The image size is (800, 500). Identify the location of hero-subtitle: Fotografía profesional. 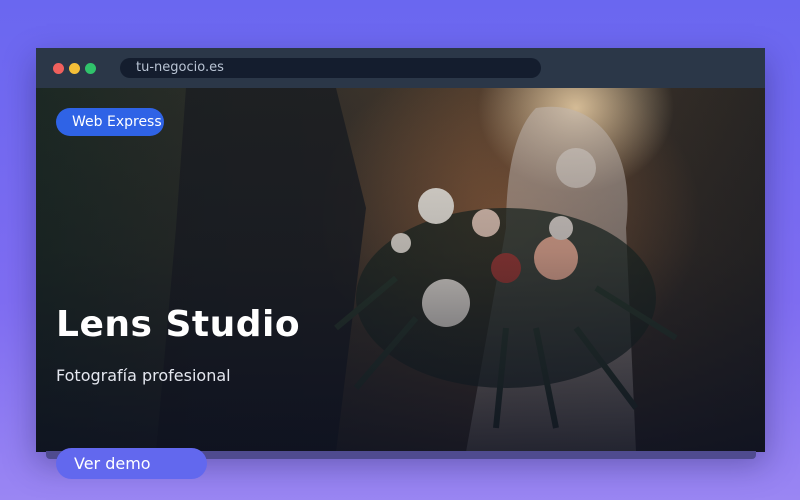
(143, 375).